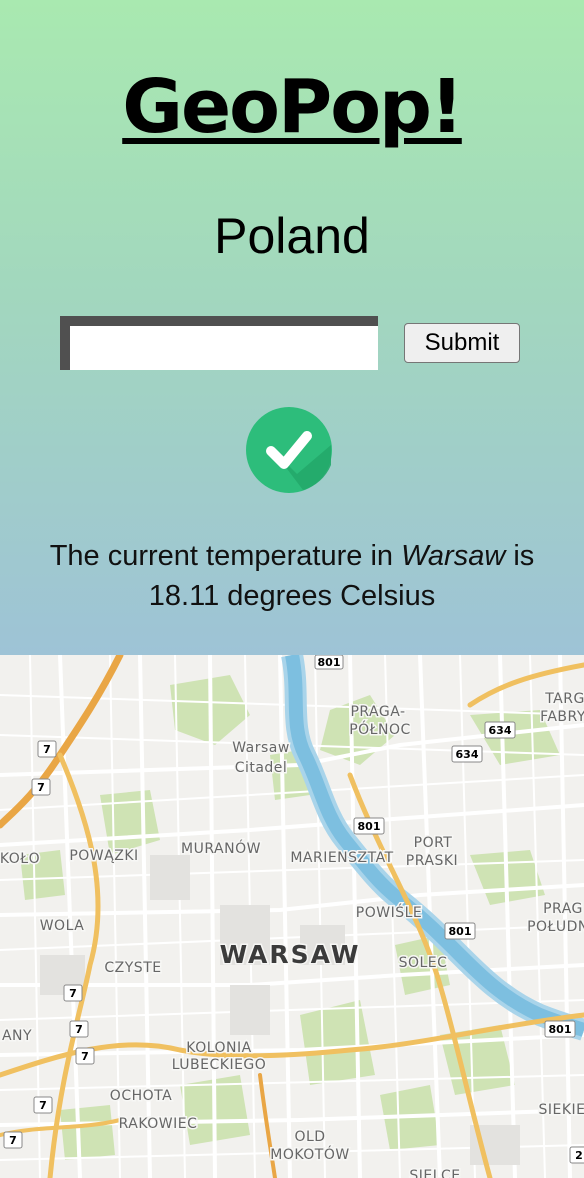 This screenshot has width=584, height=1178. What do you see at coordinates (309, 1154) in the screenshot?
I see `map-label: MOKOTÓW` at bounding box center [309, 1154].